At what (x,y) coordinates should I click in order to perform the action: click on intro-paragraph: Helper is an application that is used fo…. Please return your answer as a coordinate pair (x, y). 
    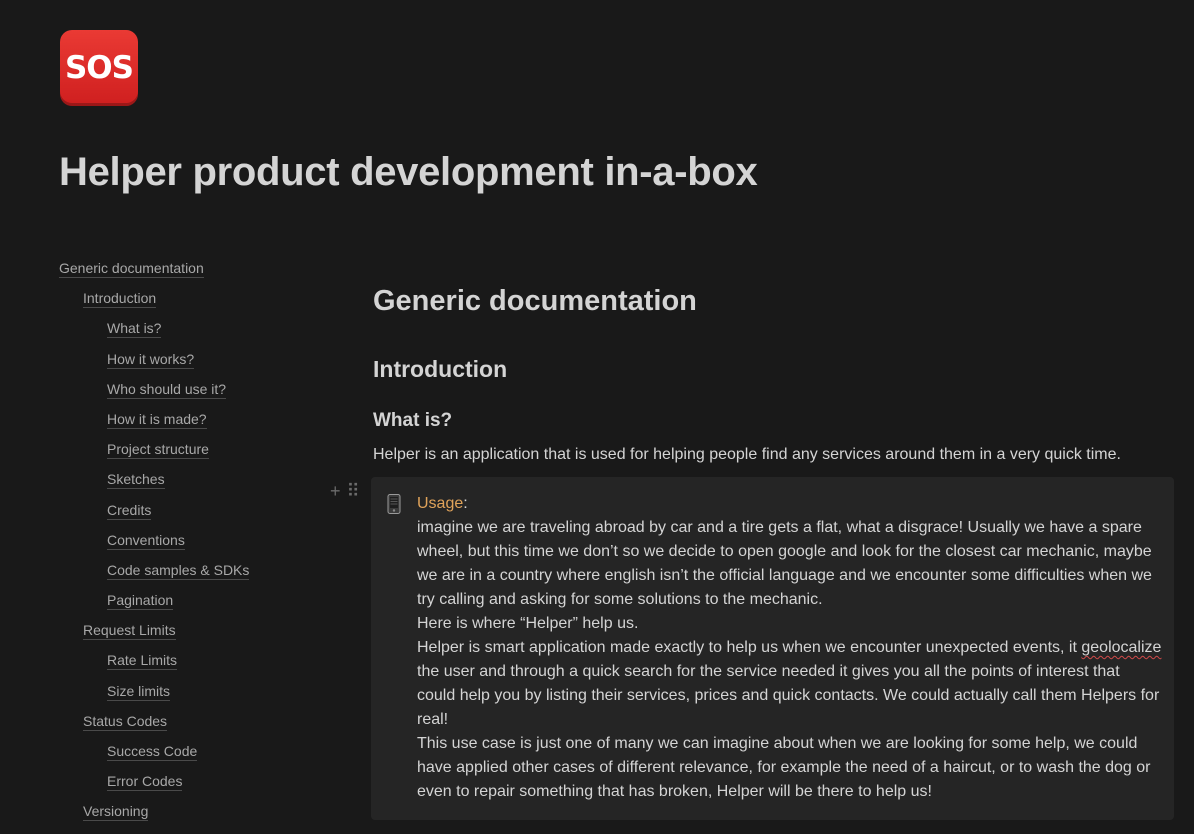
    Looking at the image, I should click on (747, 455).